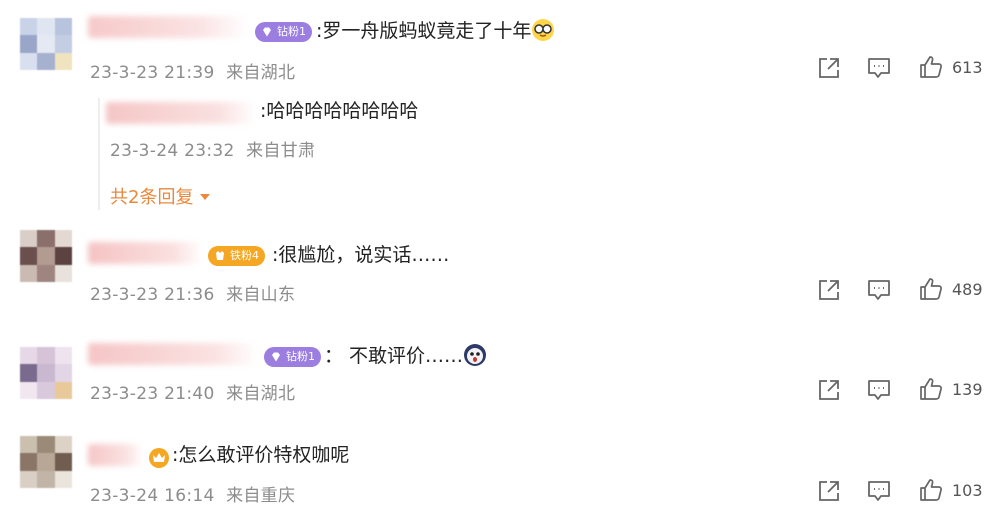 The height and width of the screenshot is (526, 1000). Describe the element at coordinates (236, 256) in the screenshot. I see `fan-badge: 铁粉4` at that location.